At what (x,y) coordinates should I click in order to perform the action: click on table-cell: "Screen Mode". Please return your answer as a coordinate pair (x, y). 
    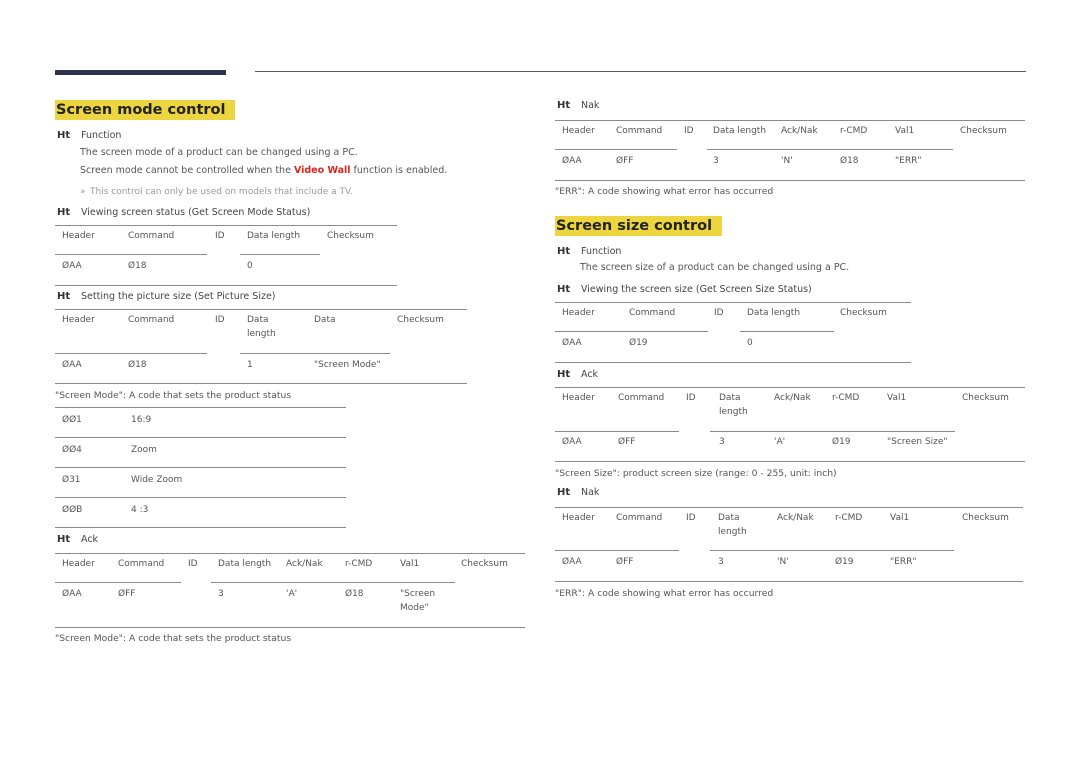
    Looking at the image, I should click on (347, 365).